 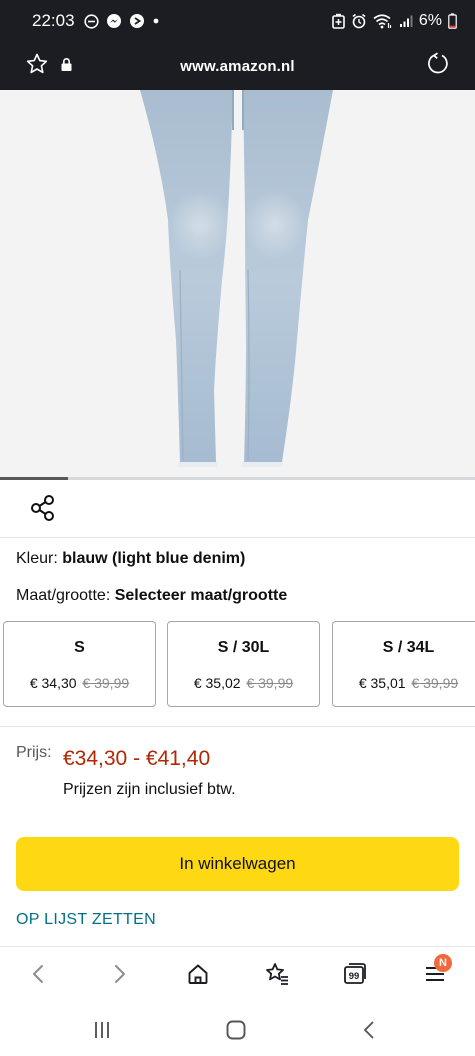 I want to click on price-vat-note: Prijzen zijn inclusief btw., so click(x=149, y=789).